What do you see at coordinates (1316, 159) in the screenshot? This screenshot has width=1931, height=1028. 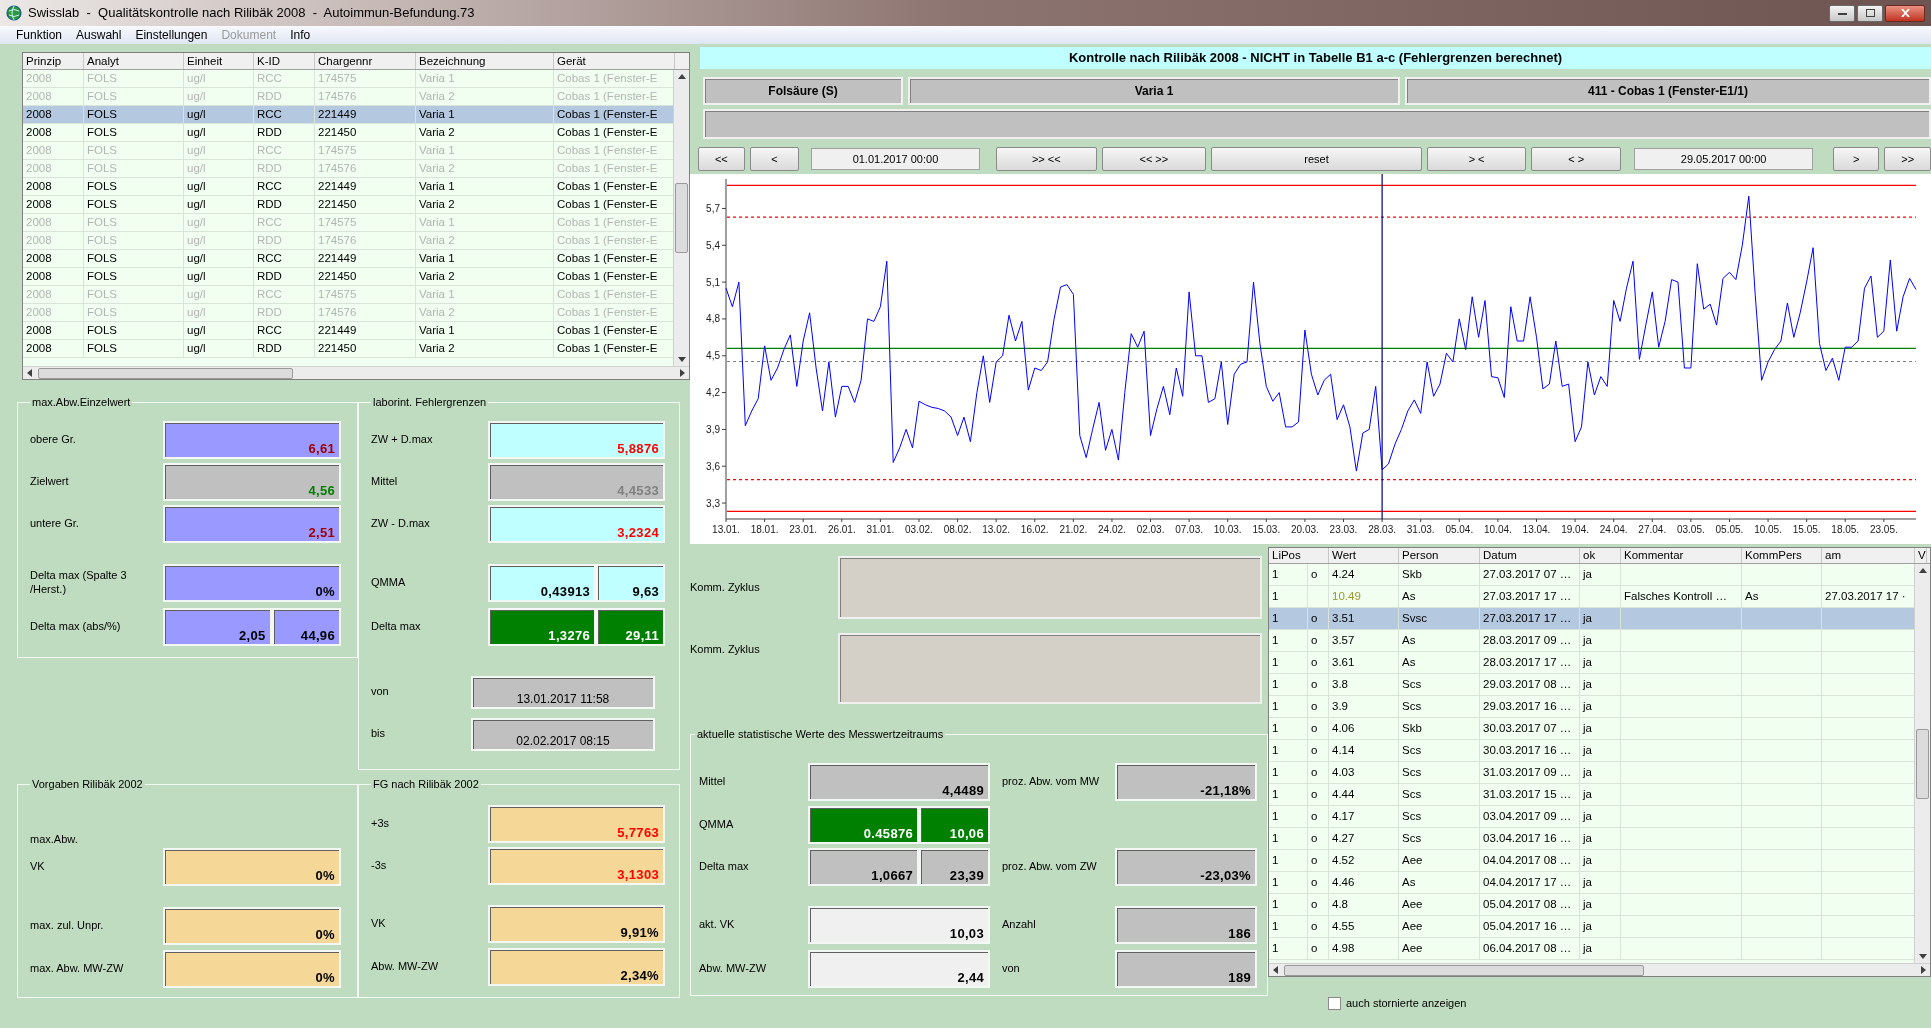 I see `nav-button: reset` at bounding box center [1316, 159].